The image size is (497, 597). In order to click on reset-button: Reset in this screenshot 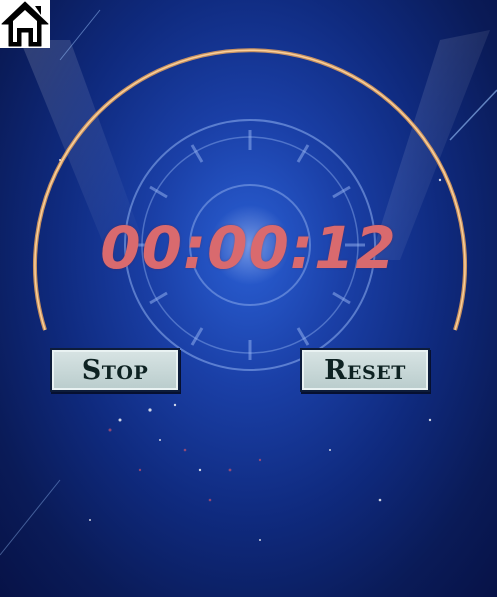, I will do `click(365, 370)`.